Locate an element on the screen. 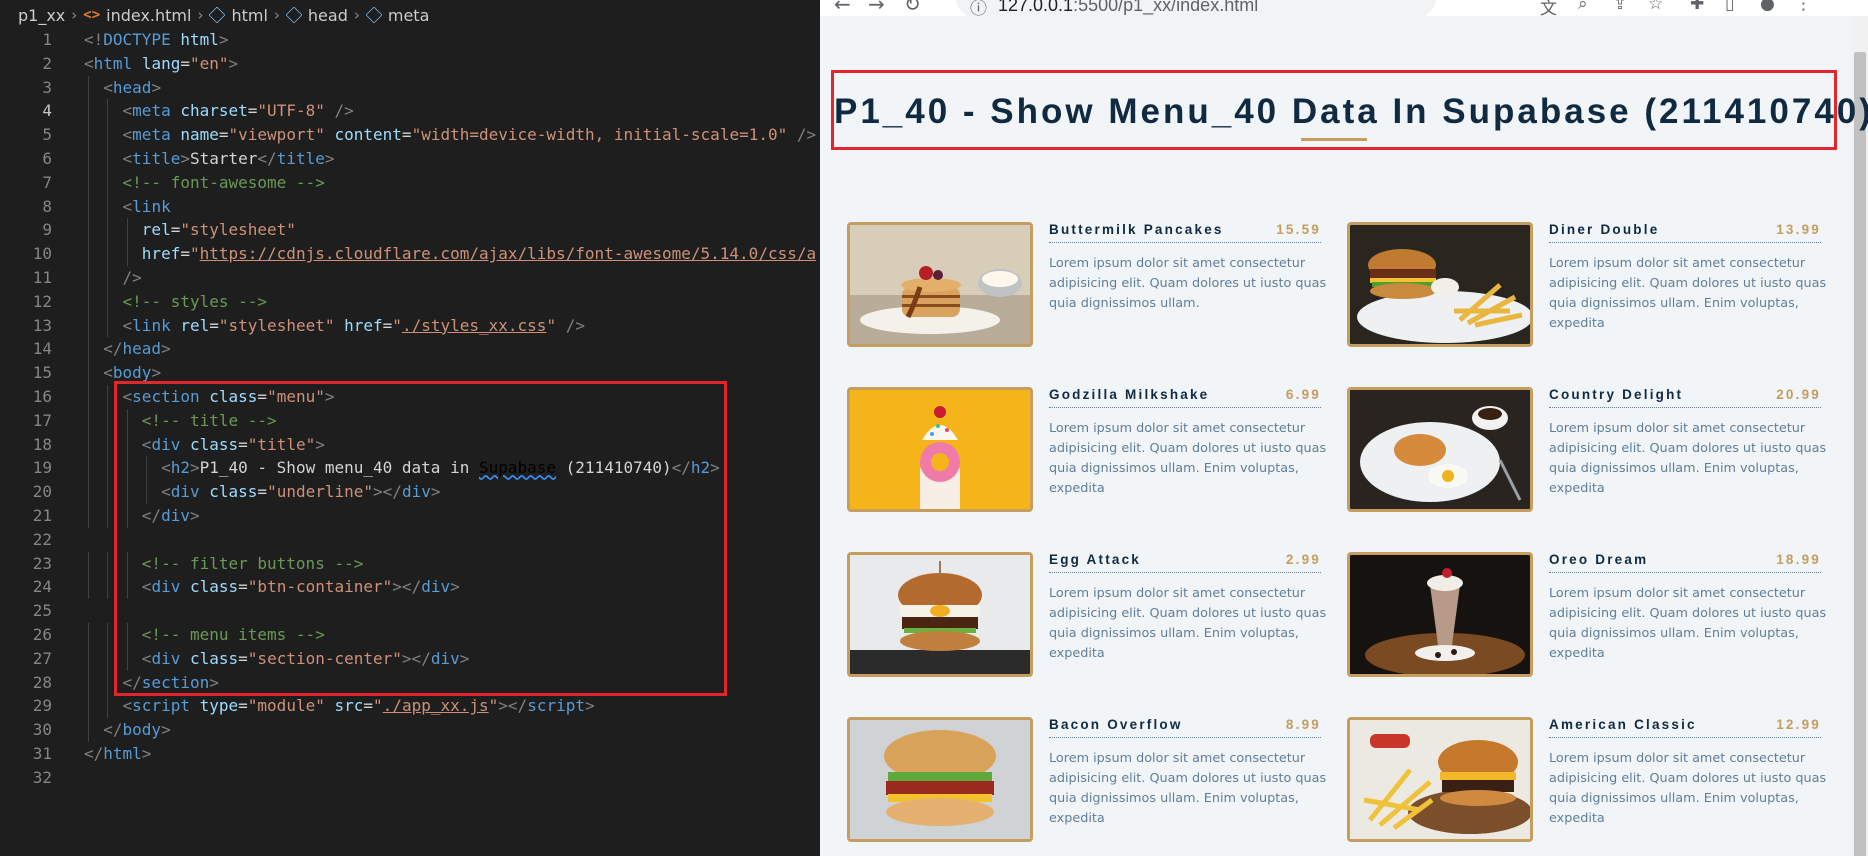  breadcrumb-symbol-html: html is located at coordinates (249, 15).